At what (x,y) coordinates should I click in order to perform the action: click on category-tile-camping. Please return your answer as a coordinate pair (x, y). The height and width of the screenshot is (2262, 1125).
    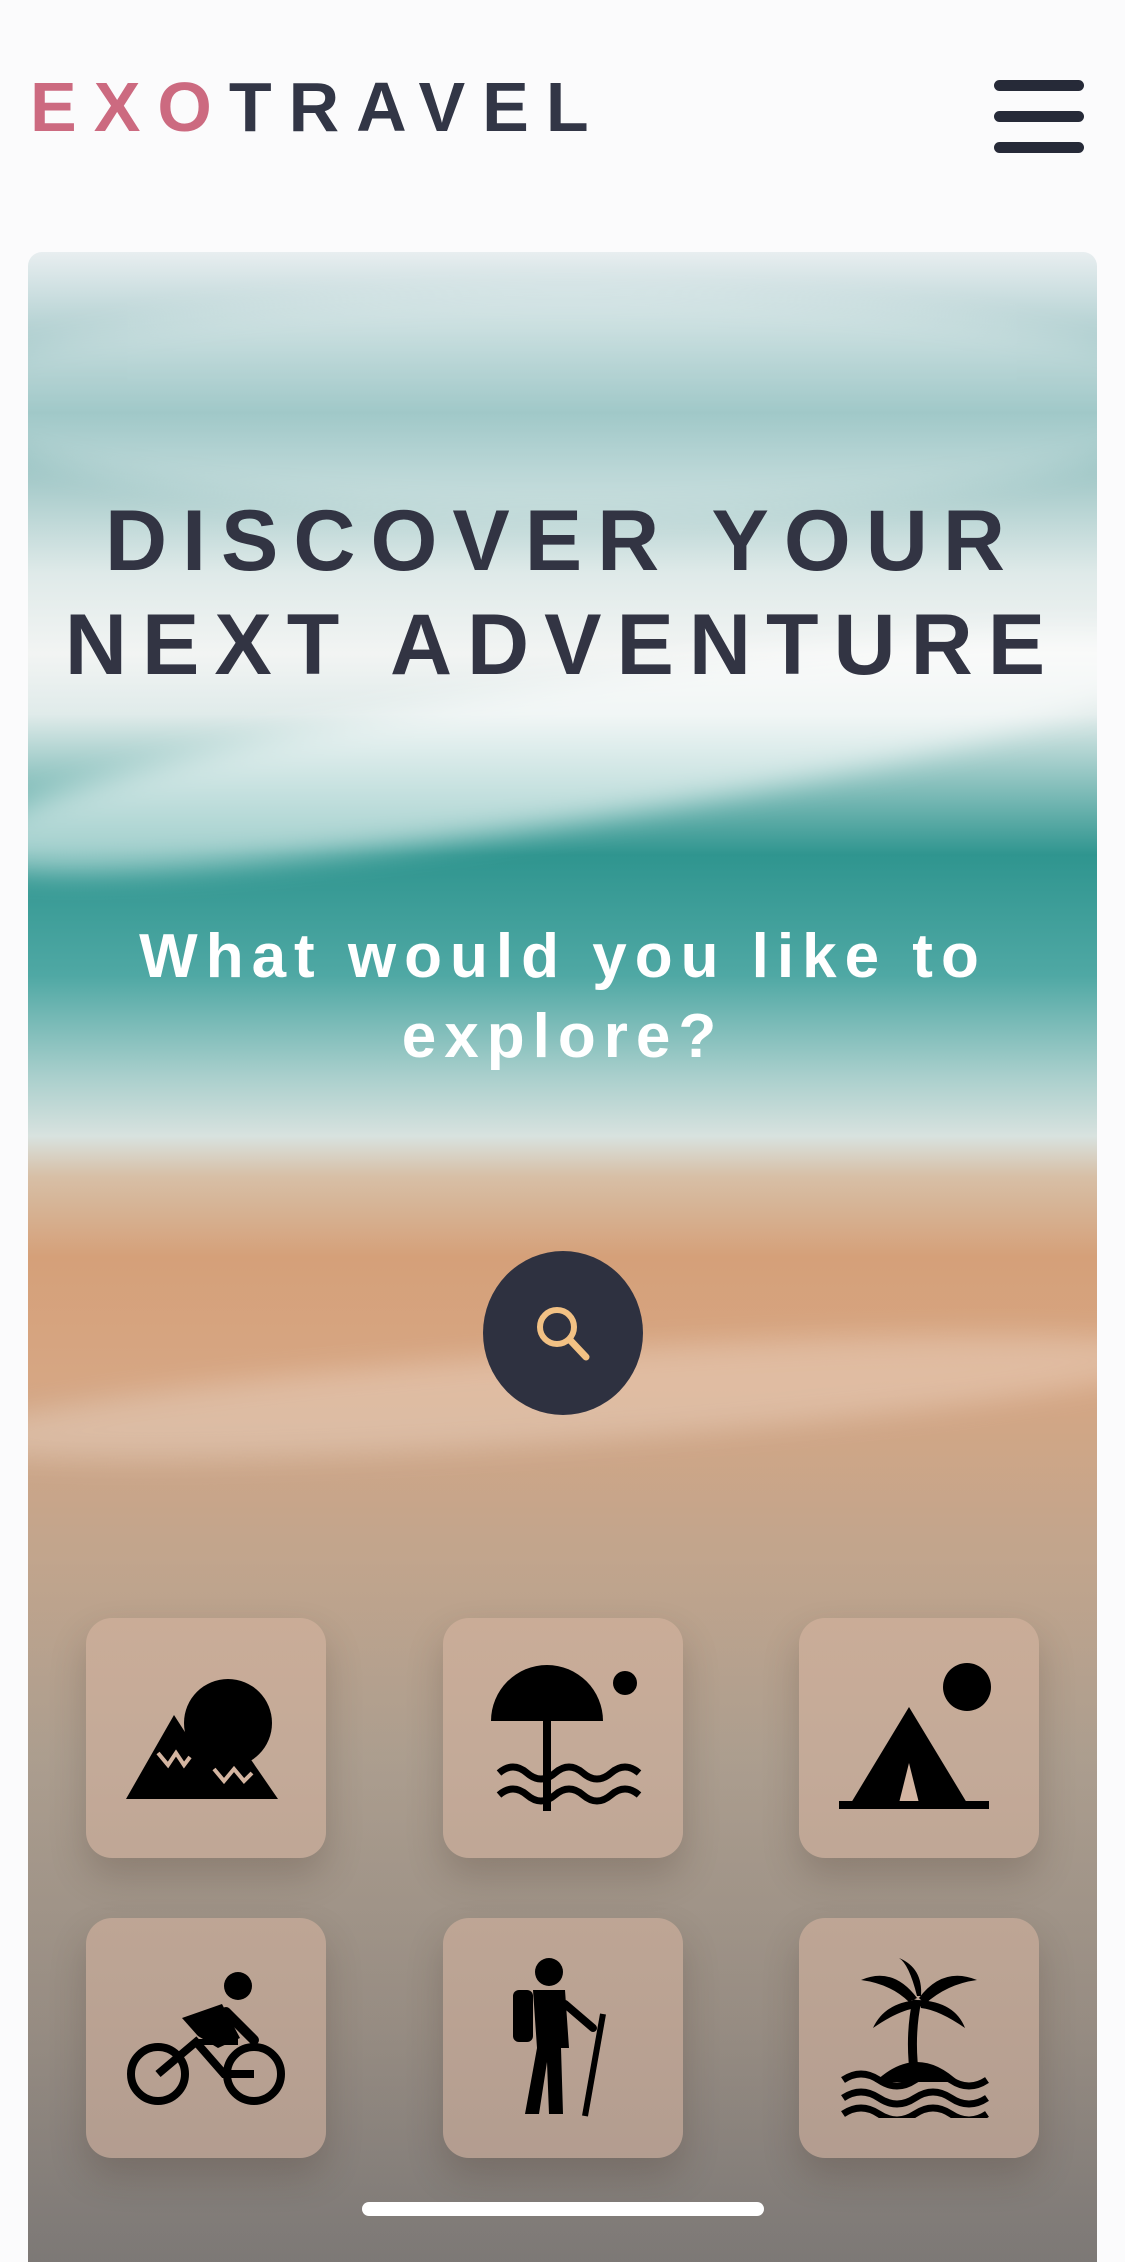
    Looking at the image, I should click on (919, 1738).